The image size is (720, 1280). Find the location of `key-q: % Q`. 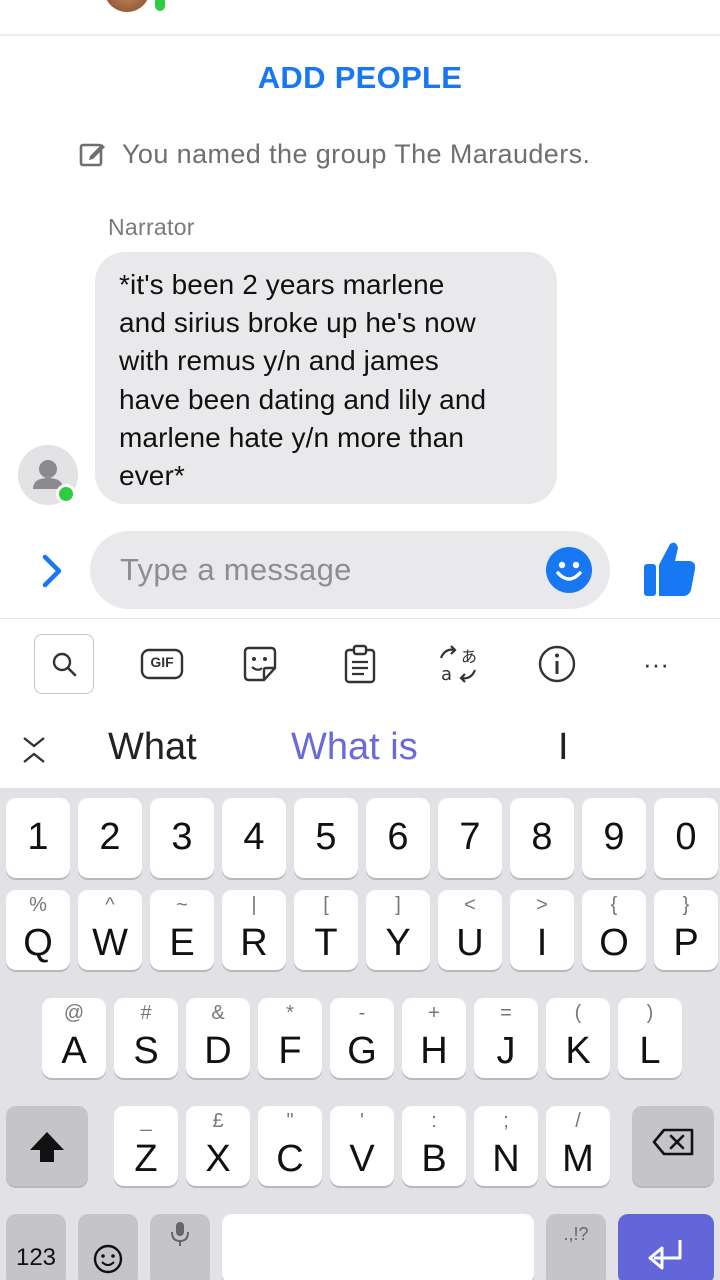

key-q: % Q is located at coordinates (38, 930).